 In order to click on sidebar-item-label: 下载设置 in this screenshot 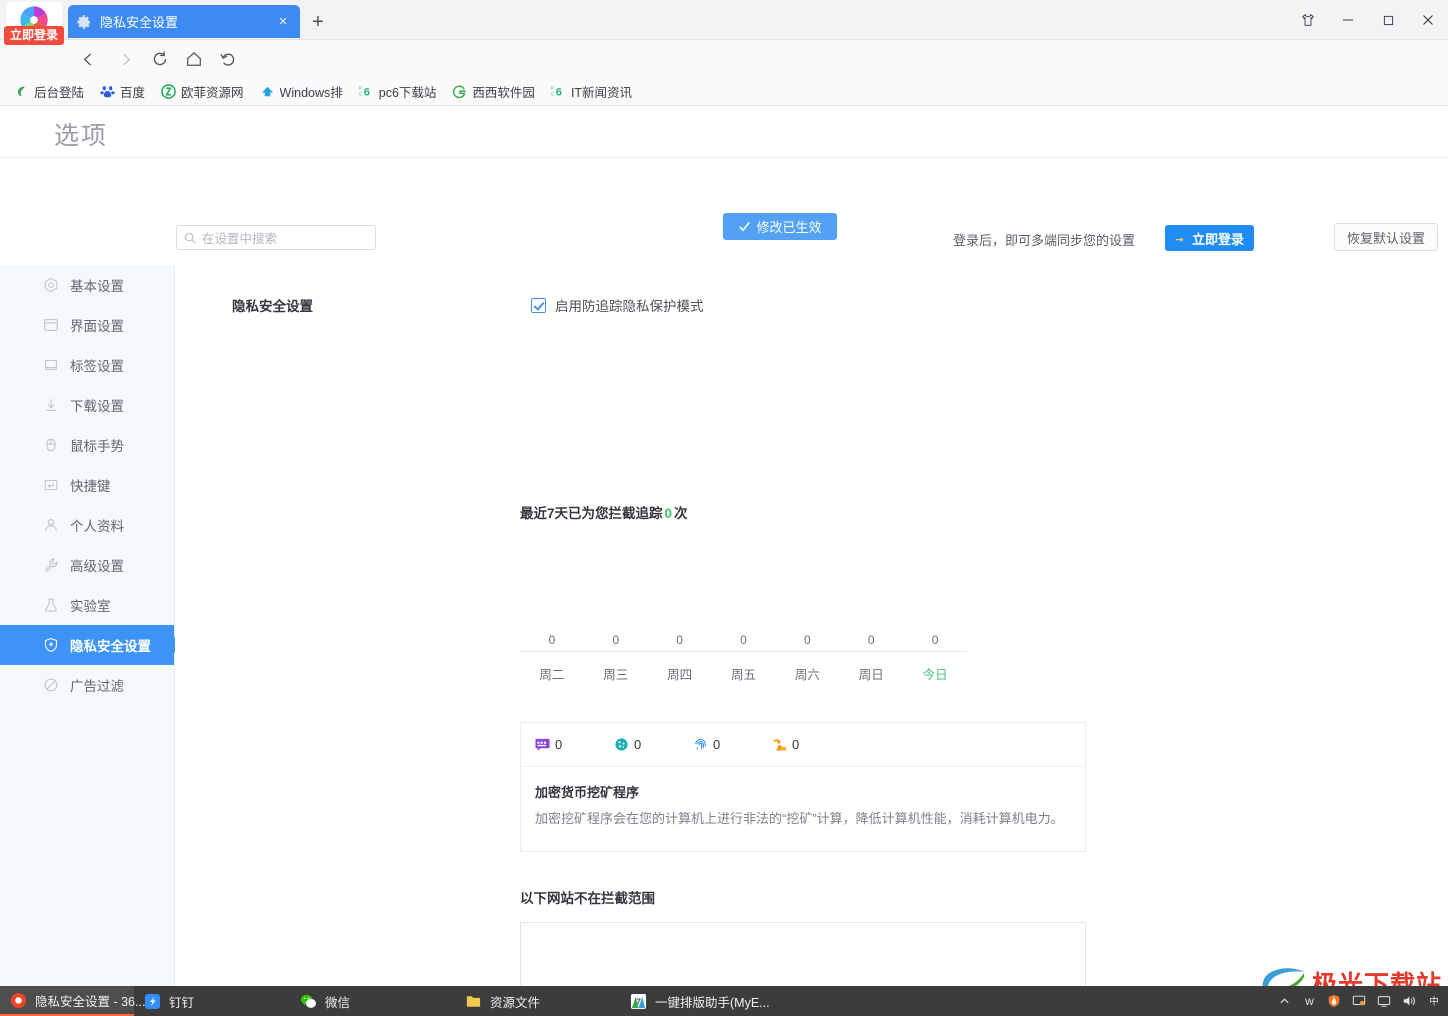, I will do `click(97, 406)`.